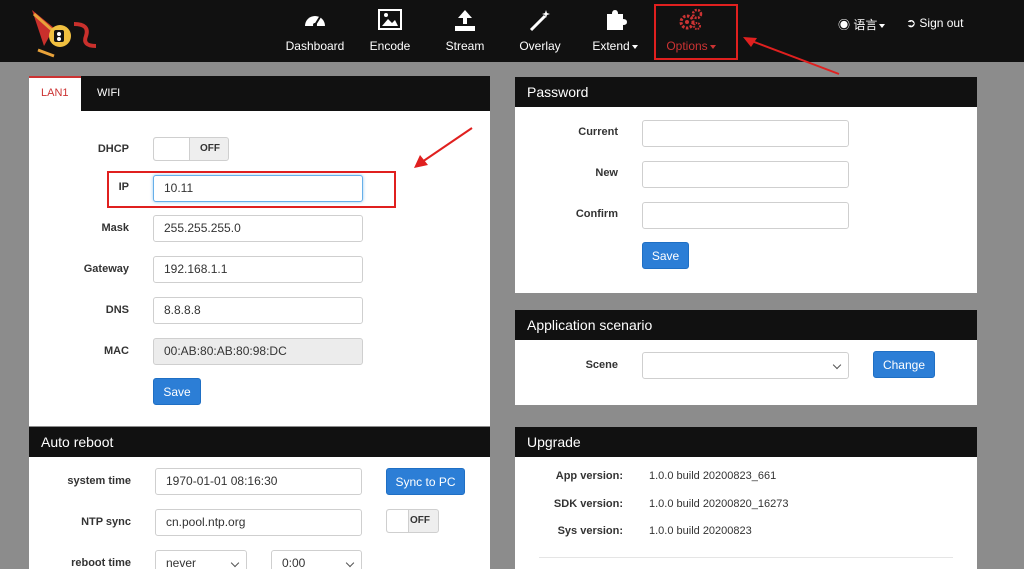 The image size is (1024, 569). What do you see at coordinates (258, 228) in the screenshot?
I see `mask-input: 255.255.255.0` at bounding box center [258, 228].